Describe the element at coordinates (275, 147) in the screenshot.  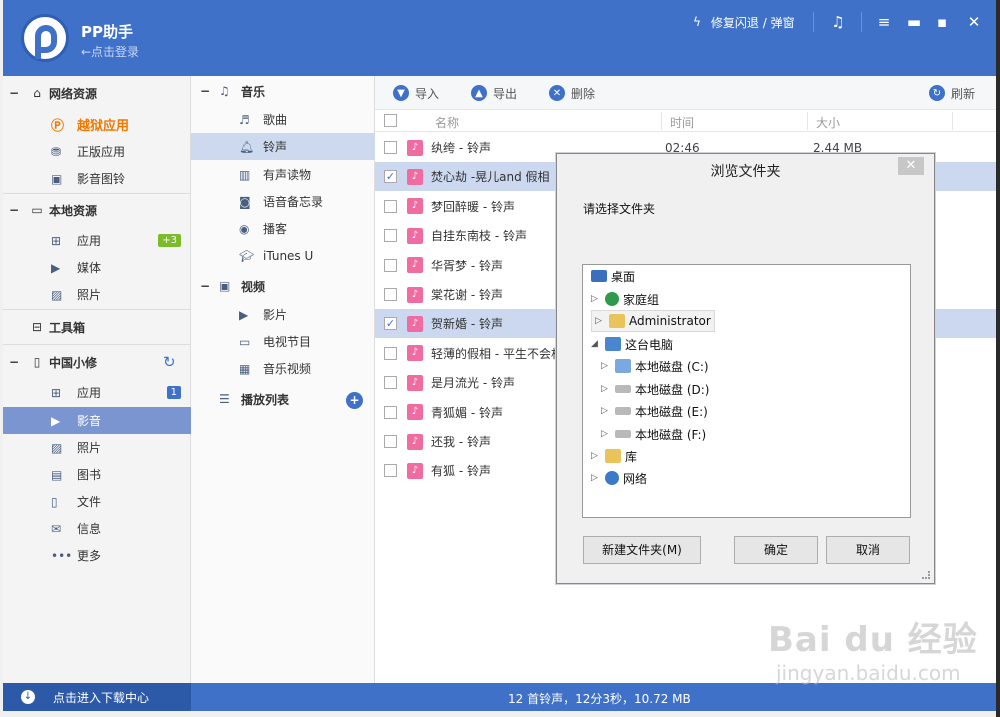
I see `category-item-label: 铃声` at that location.